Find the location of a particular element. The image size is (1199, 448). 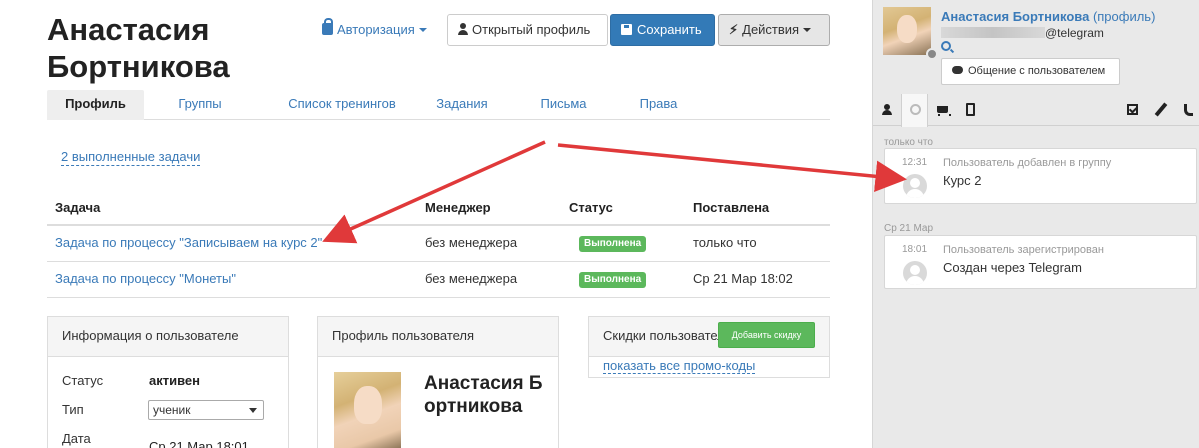

type-label: Тип is located at coordinates (73, 409).